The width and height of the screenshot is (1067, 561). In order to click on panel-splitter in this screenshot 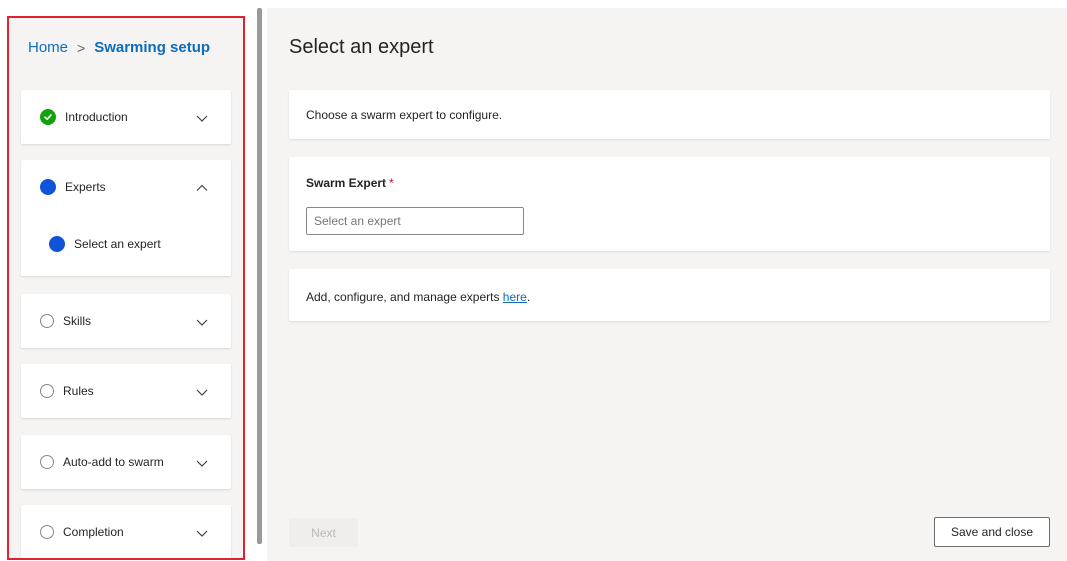, I will do `click(259, 276)`.